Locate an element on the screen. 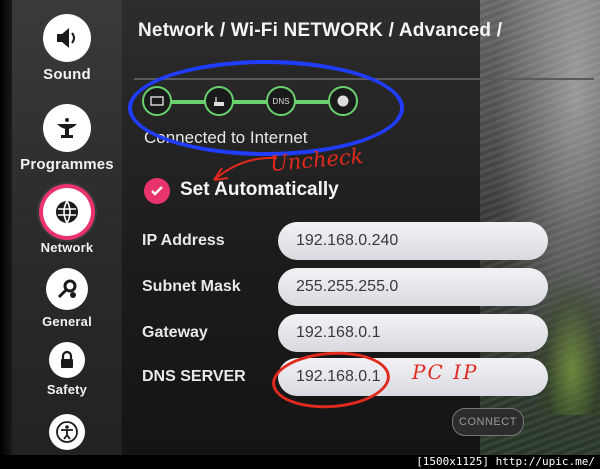 Image resolution: width=600 pixels, height=469 pixels. gear-icon is located at coordinates (67, 289).